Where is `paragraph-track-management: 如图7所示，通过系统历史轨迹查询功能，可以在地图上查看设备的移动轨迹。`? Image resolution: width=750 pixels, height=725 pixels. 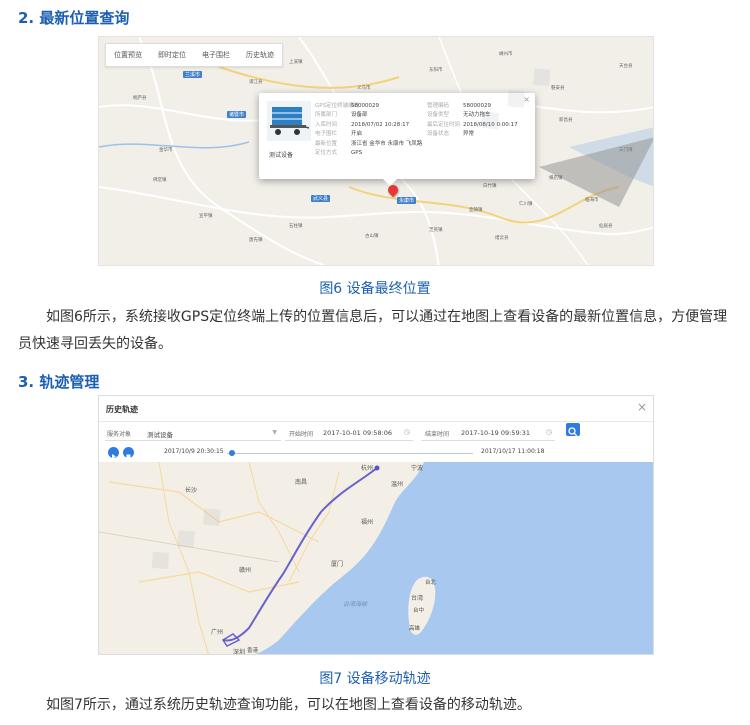
paragraph-track-management: 如图7所示，通过系统历史轨迹查询功能，可以在地图上查看设备的移动轨迹。 is located at coordinates (288, 705).